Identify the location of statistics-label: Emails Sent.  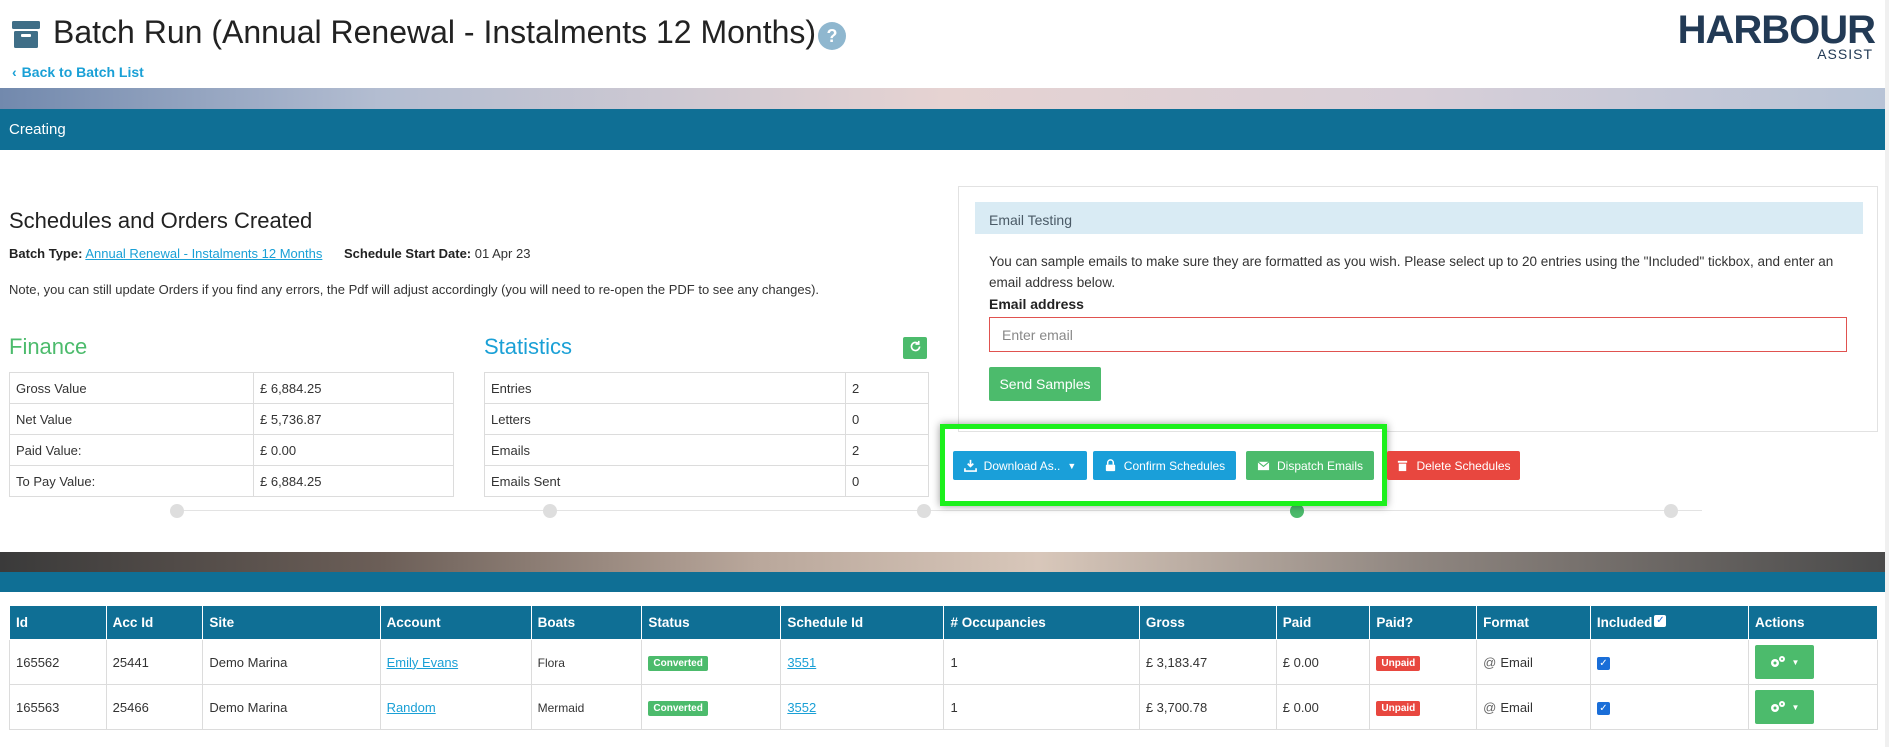
(665, 481).